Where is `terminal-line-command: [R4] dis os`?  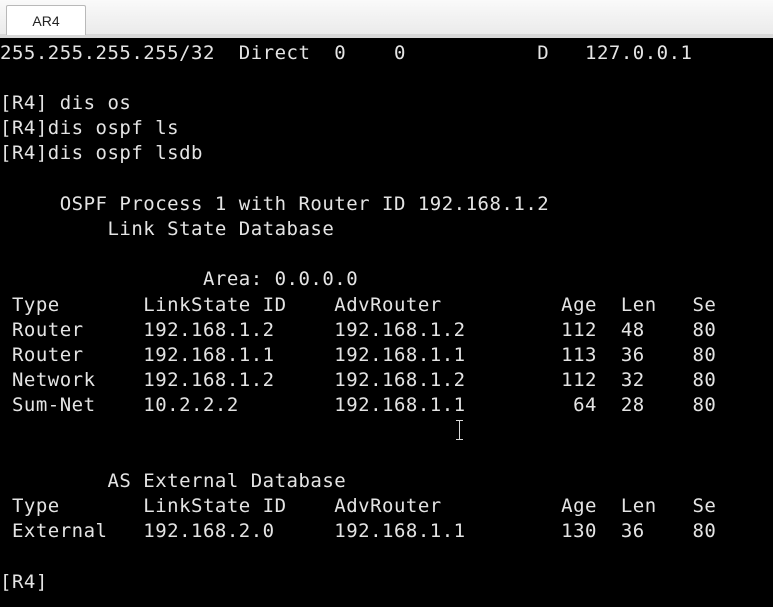 terminal-line-command: [R4] dis os is located at coordinates (66, 103).